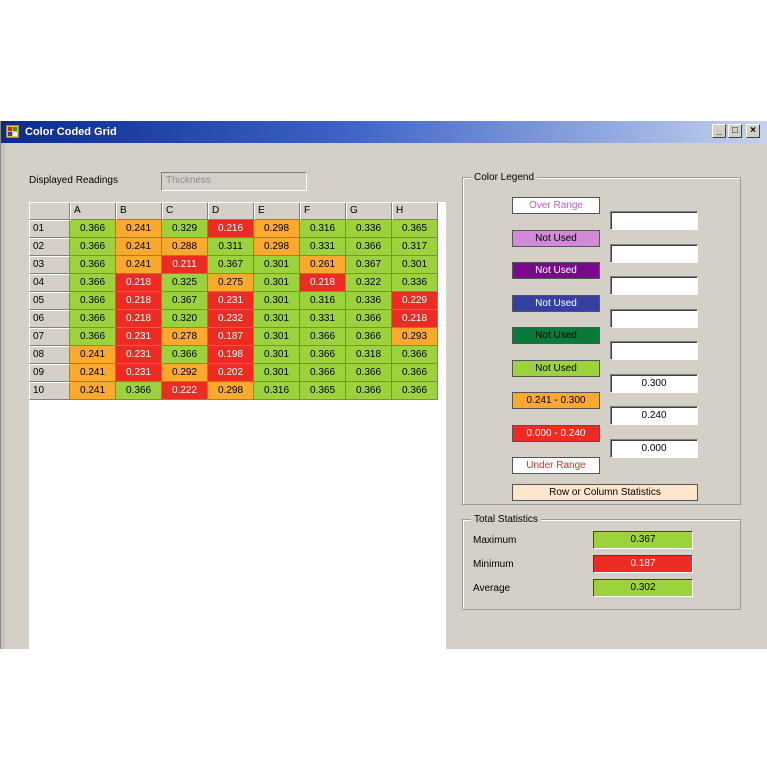  I want to click on grid-cell-b07: 0.231, so click(139, 337).